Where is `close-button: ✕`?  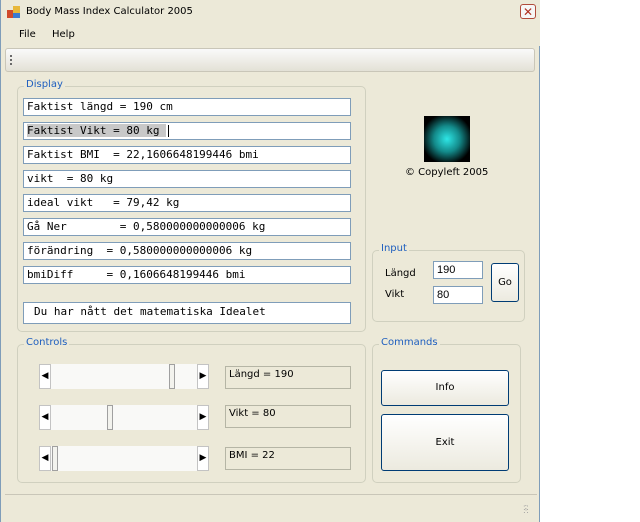 close-button: ✕ is located at coordinates (528, 11).